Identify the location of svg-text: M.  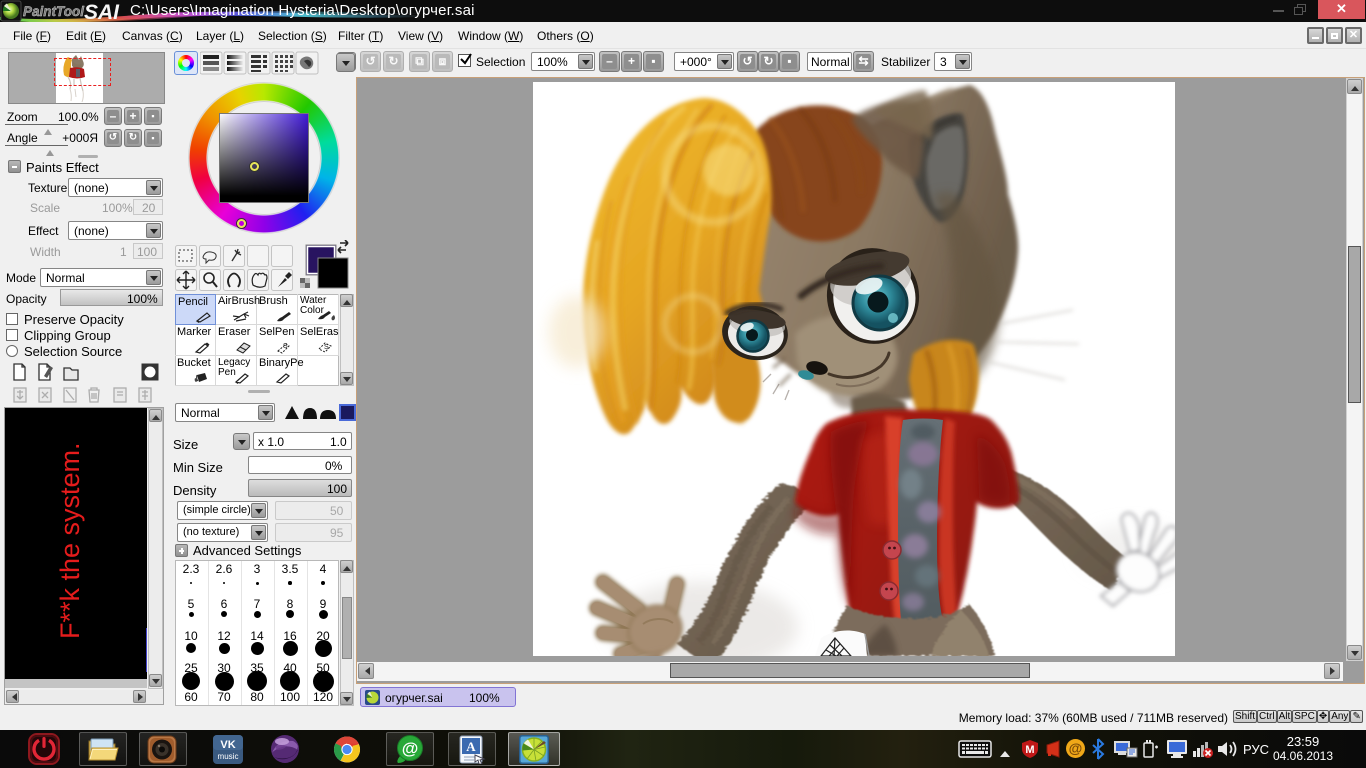
(1029, 750).